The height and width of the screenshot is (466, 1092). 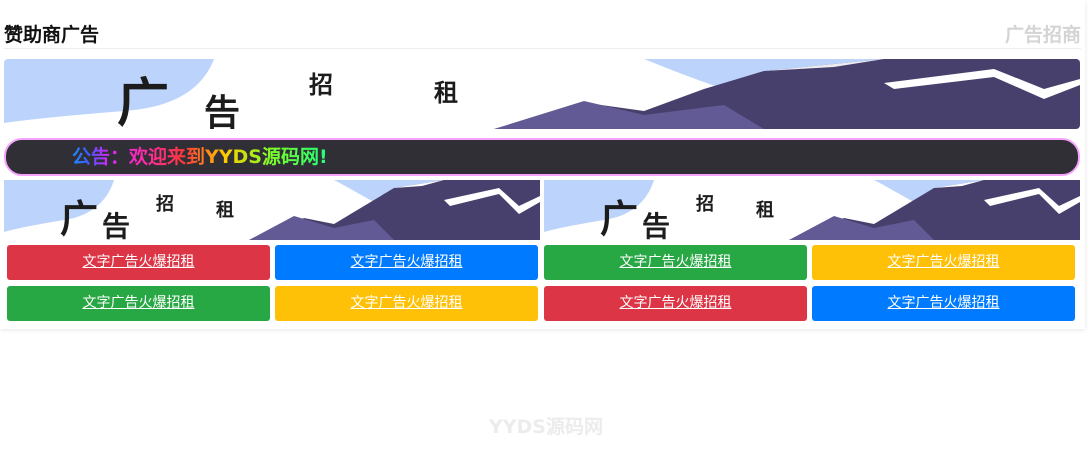 What do you see at coordinates (542, 35) in the screenshot?
I see `panel-header: 赞助商广告 广告招商` at bounding box center [542, 35].